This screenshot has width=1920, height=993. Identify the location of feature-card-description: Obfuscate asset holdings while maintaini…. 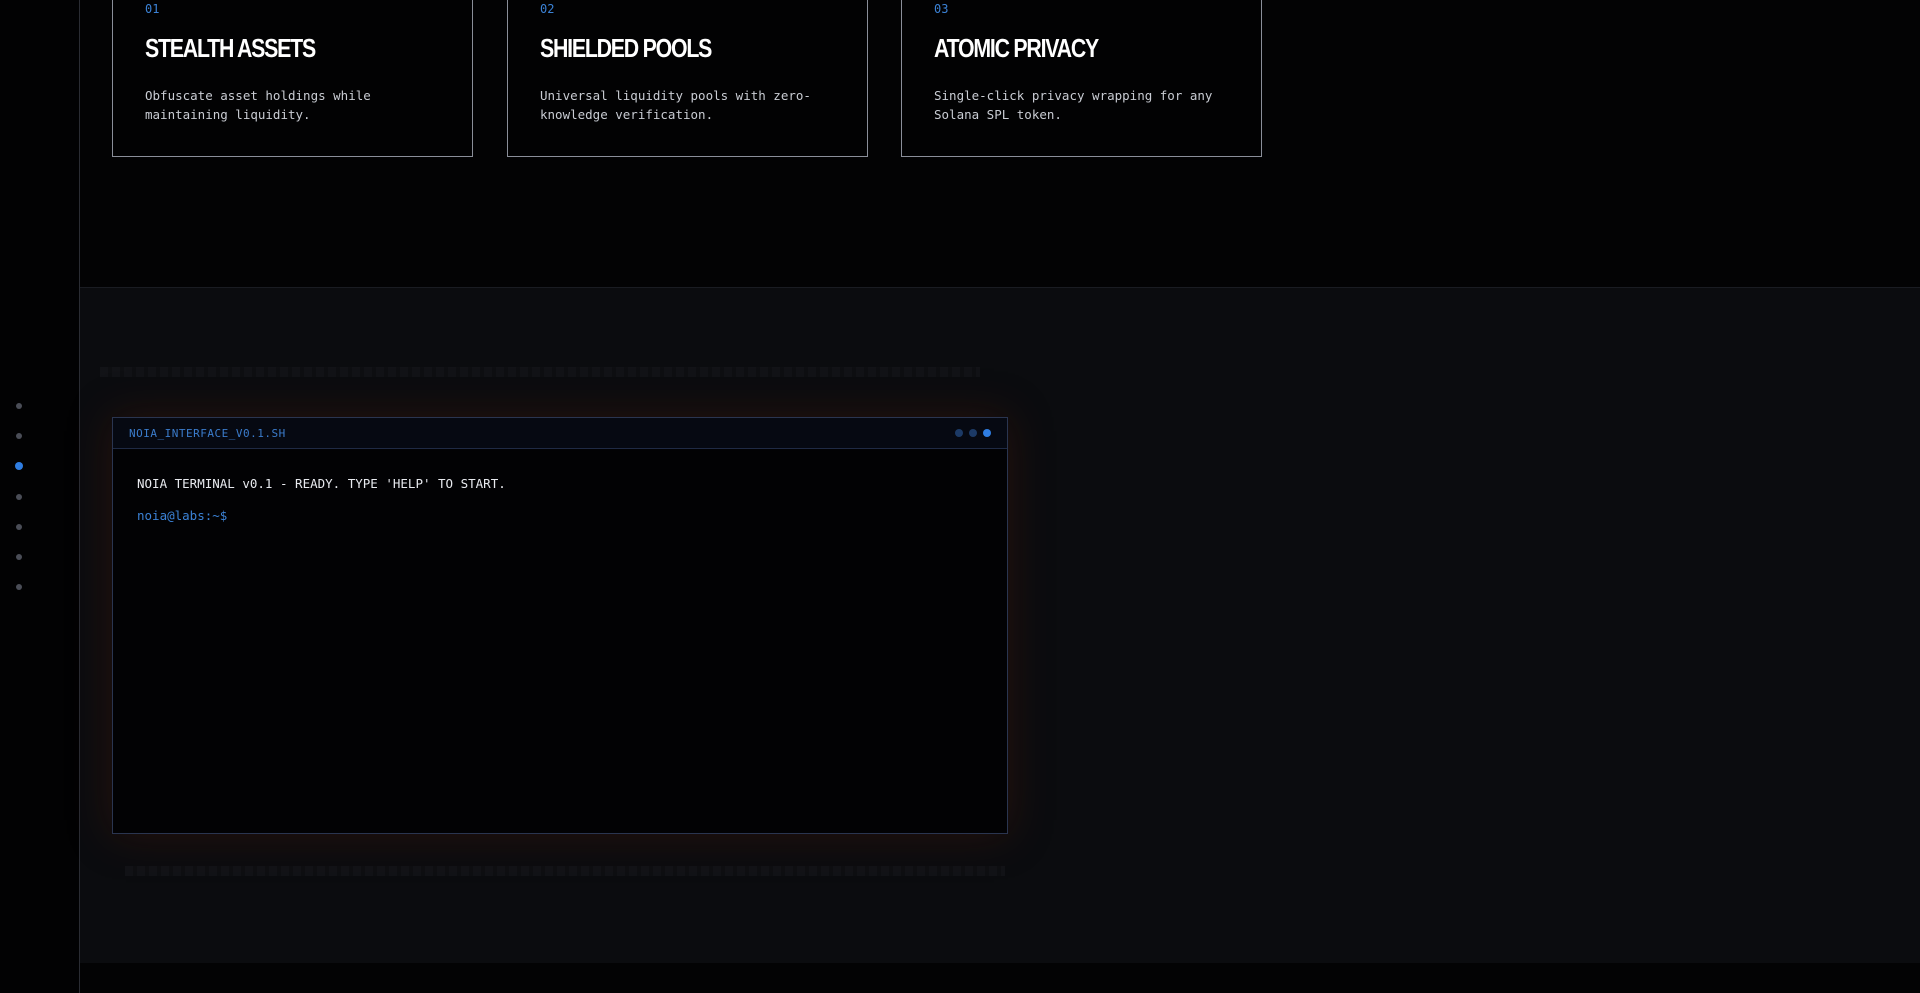
(258, 105).